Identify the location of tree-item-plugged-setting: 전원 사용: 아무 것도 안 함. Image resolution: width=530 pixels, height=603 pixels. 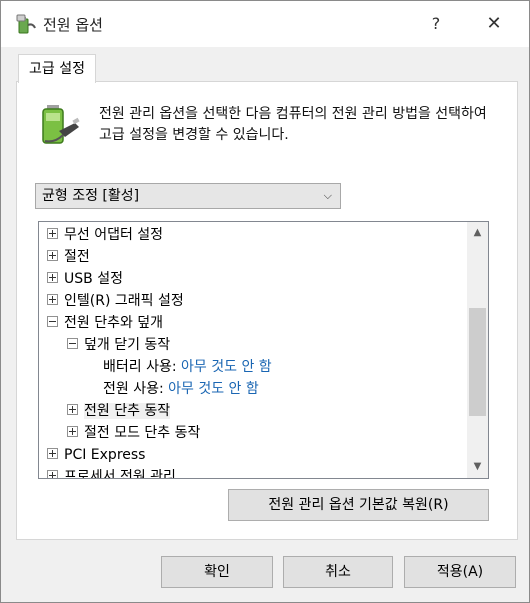
(181, 389).